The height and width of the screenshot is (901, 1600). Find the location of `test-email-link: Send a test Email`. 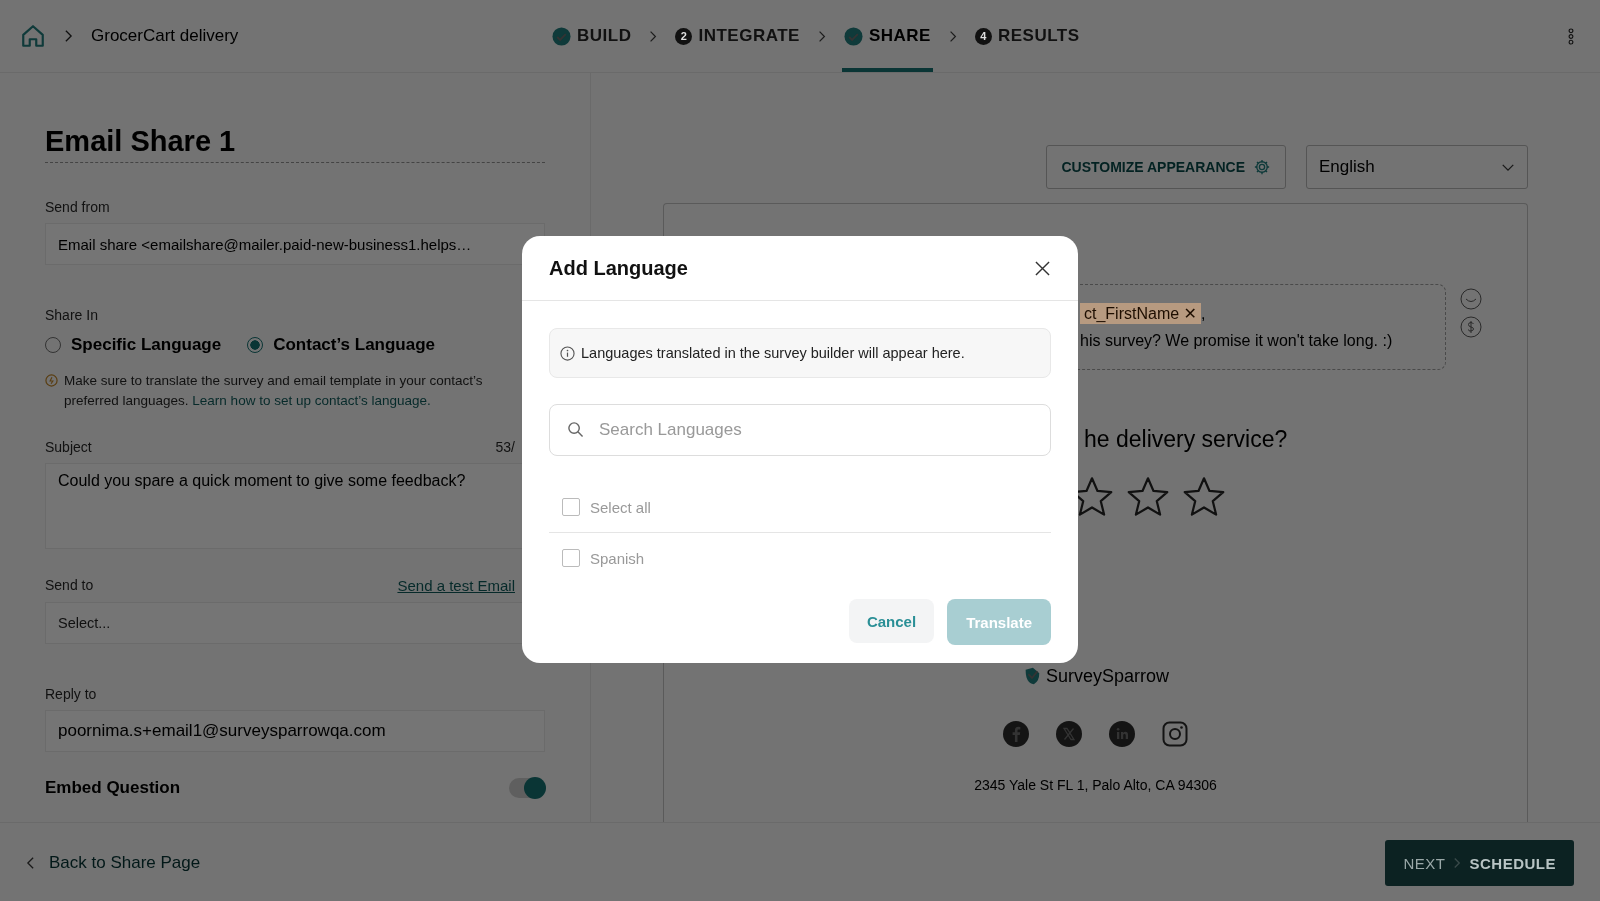

test-email-link: Send a test Email is located at coordinates (456, 585).